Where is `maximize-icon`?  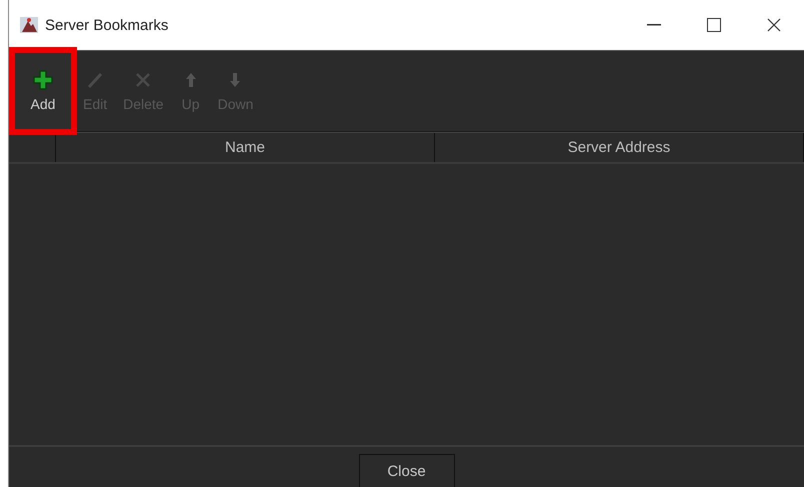
maximize-icon is located at coordinates (714, 25).